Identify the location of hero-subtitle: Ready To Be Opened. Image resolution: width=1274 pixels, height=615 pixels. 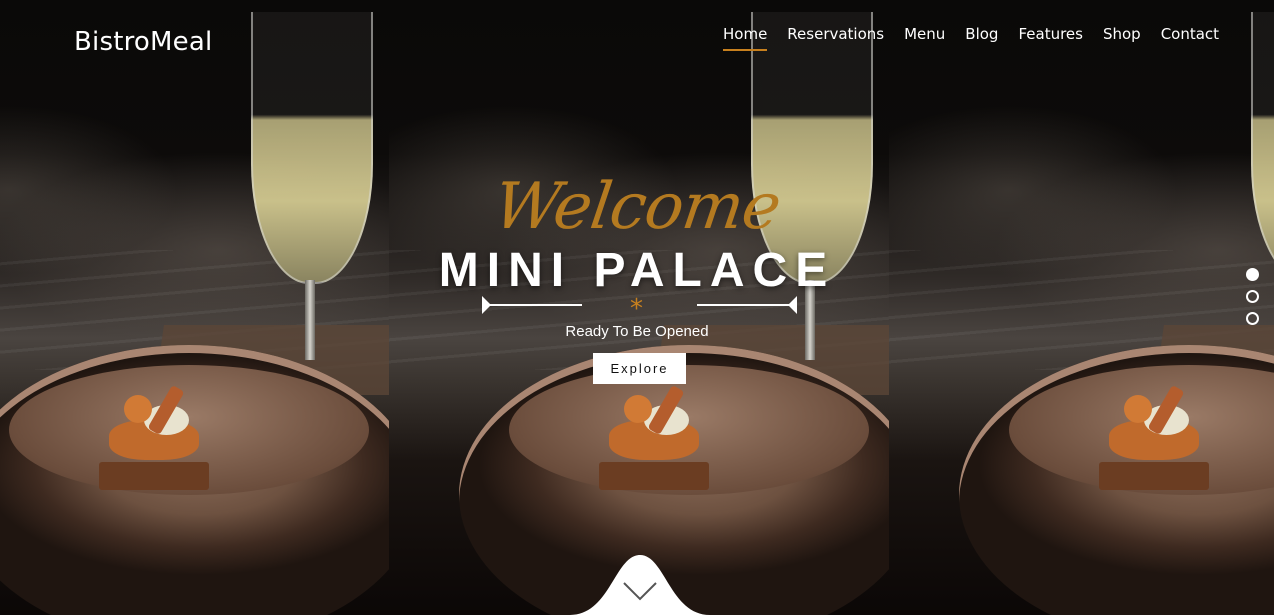
(637, 331).